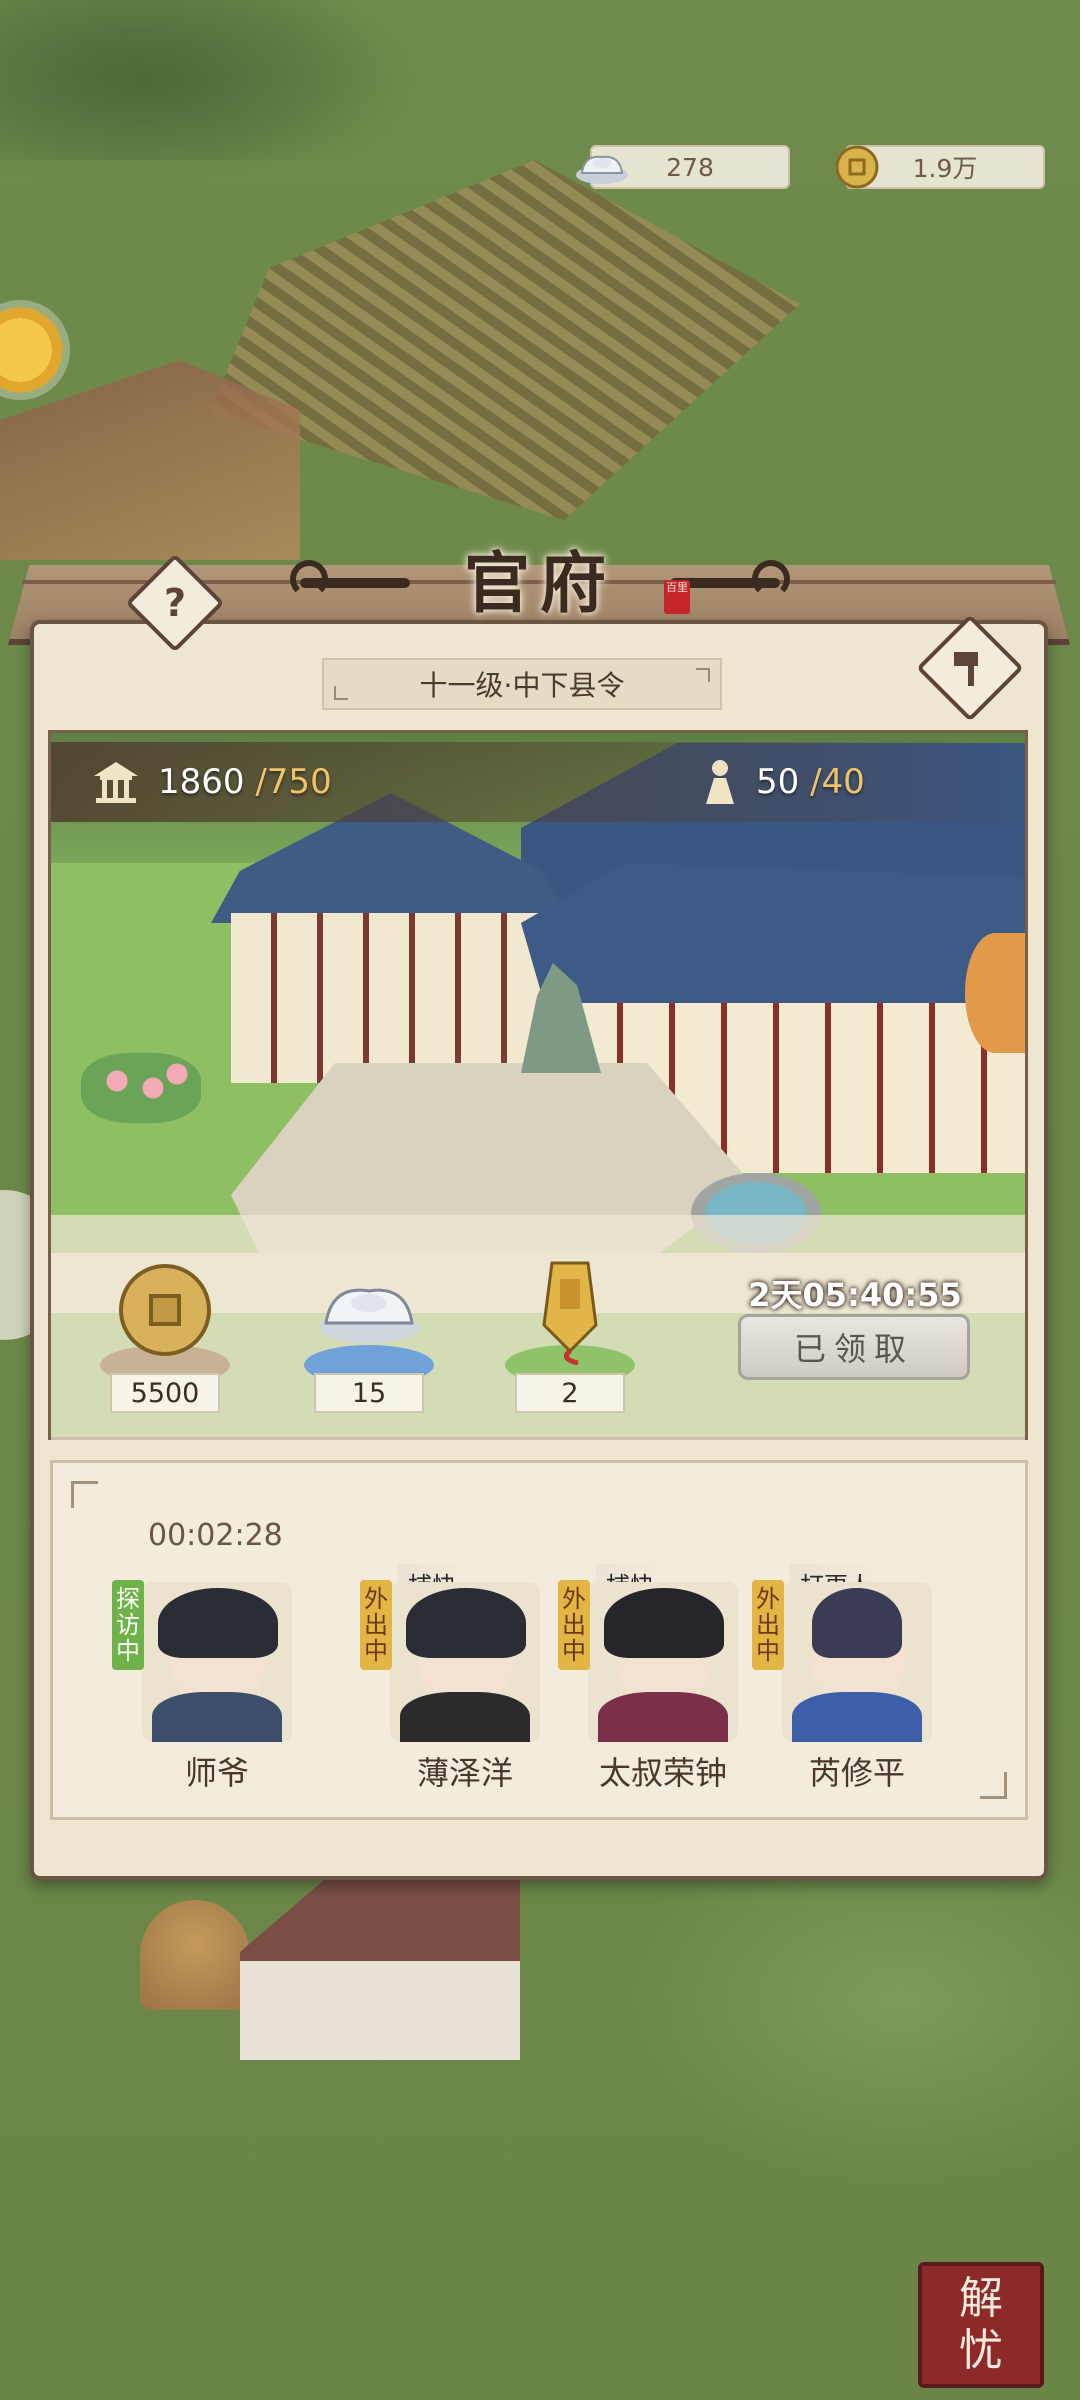 This screenshot has height=2400, width=1080. I want to click on staff-card-rui-xiuping: 打更人 外出中 芮修平, so click(842, 1678).